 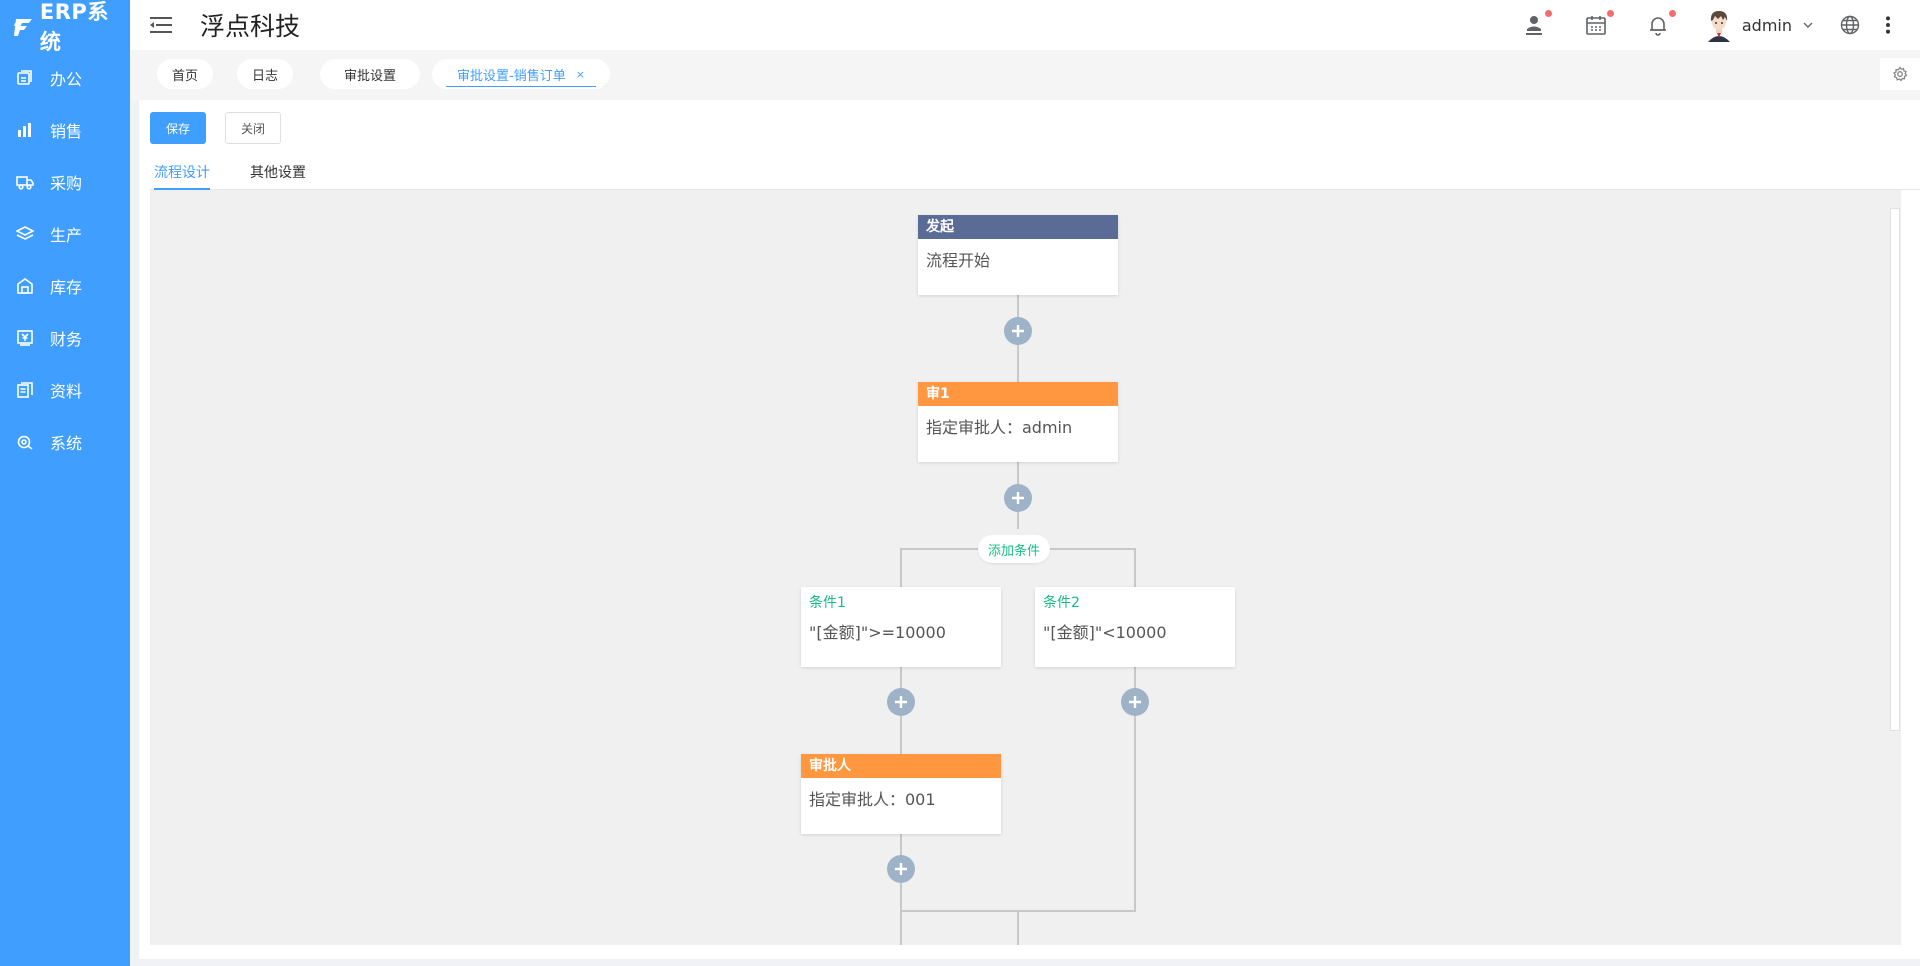 I want to click on bell-icon, so click(x=1661, y=23).